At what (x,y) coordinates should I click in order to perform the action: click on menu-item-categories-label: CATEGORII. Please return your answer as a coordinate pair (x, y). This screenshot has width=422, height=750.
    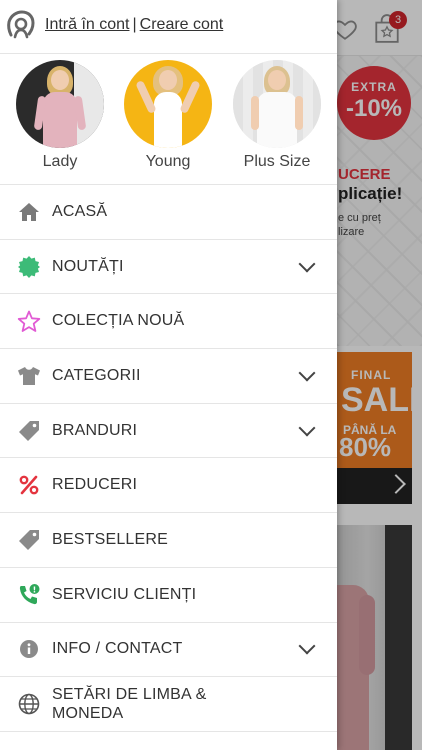
    Looking at the image, I should click on (96, 375).